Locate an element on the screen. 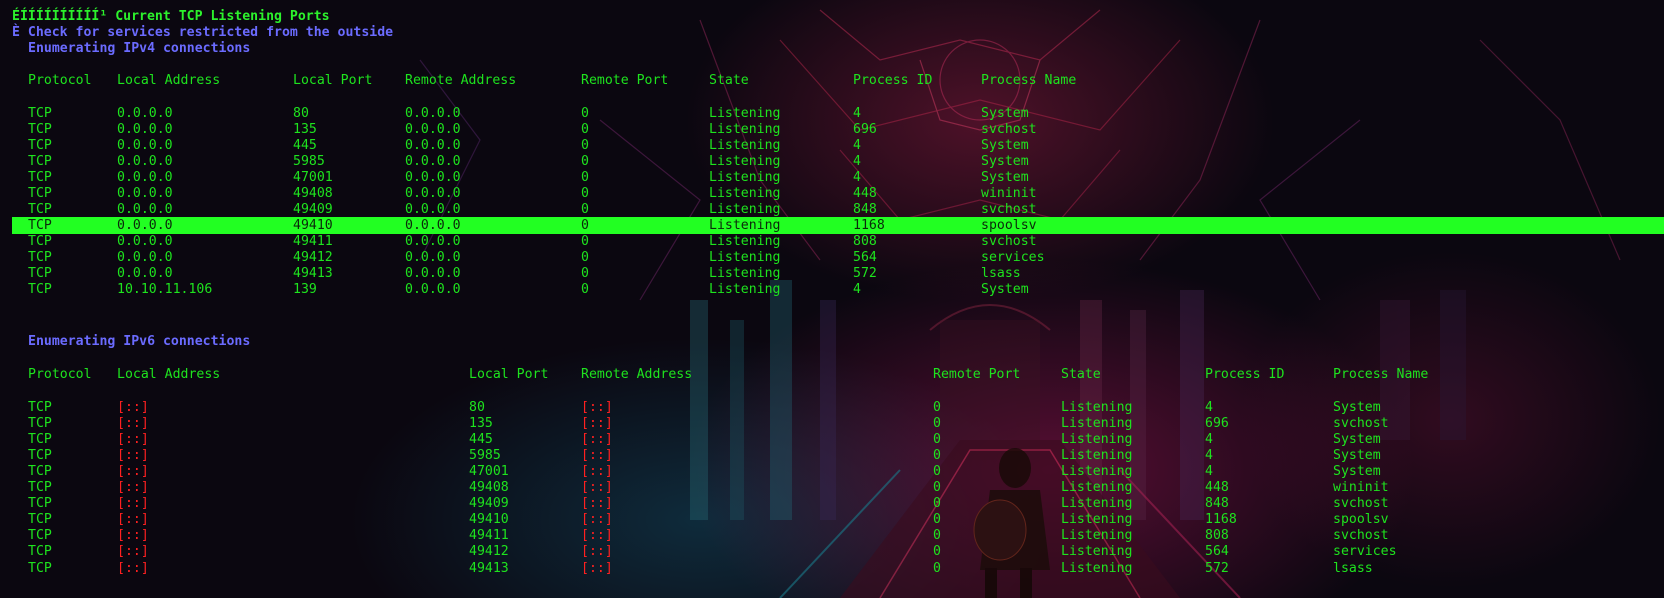 Image resolution: width=1664 pixels, height=598 pixels. ipv4-cell-local-address: 10.10.11.106 is located at coordinates (165, 290).